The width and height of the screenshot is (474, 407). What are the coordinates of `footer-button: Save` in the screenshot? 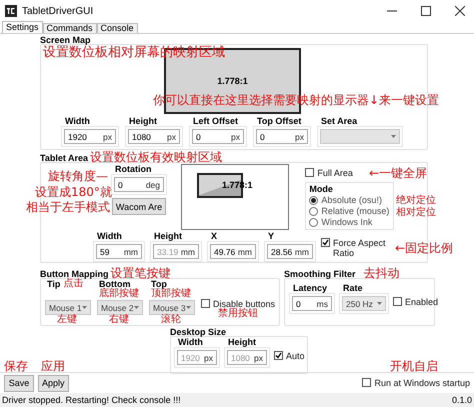 It's located at (19, 383).